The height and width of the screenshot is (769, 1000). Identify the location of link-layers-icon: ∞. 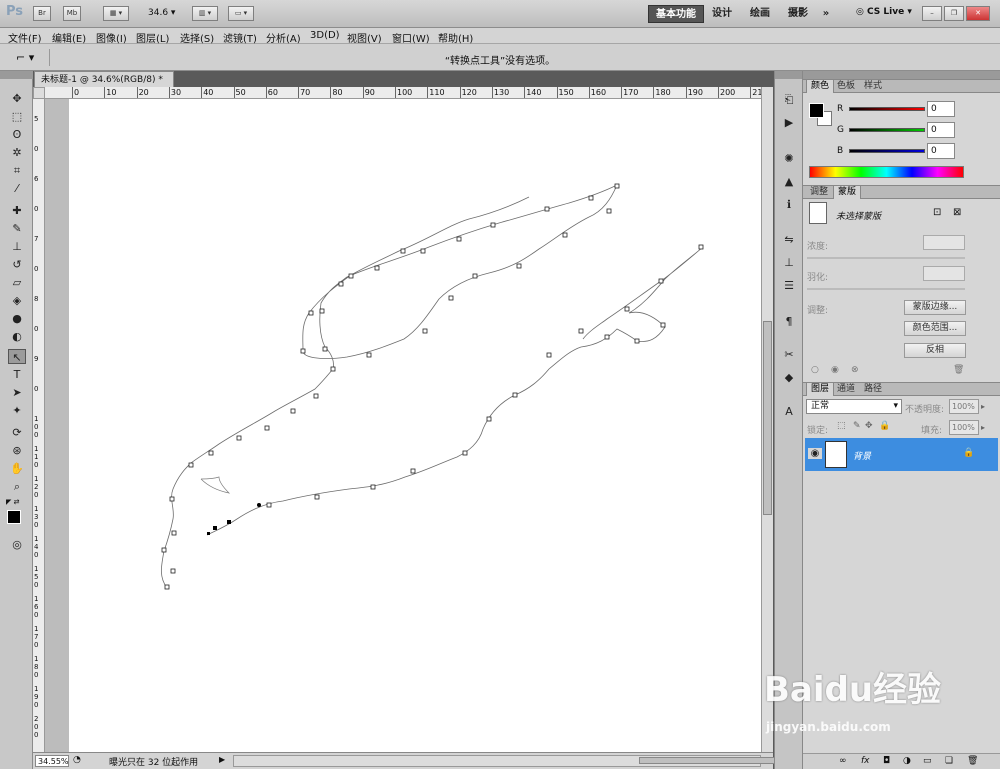
(843, 761).